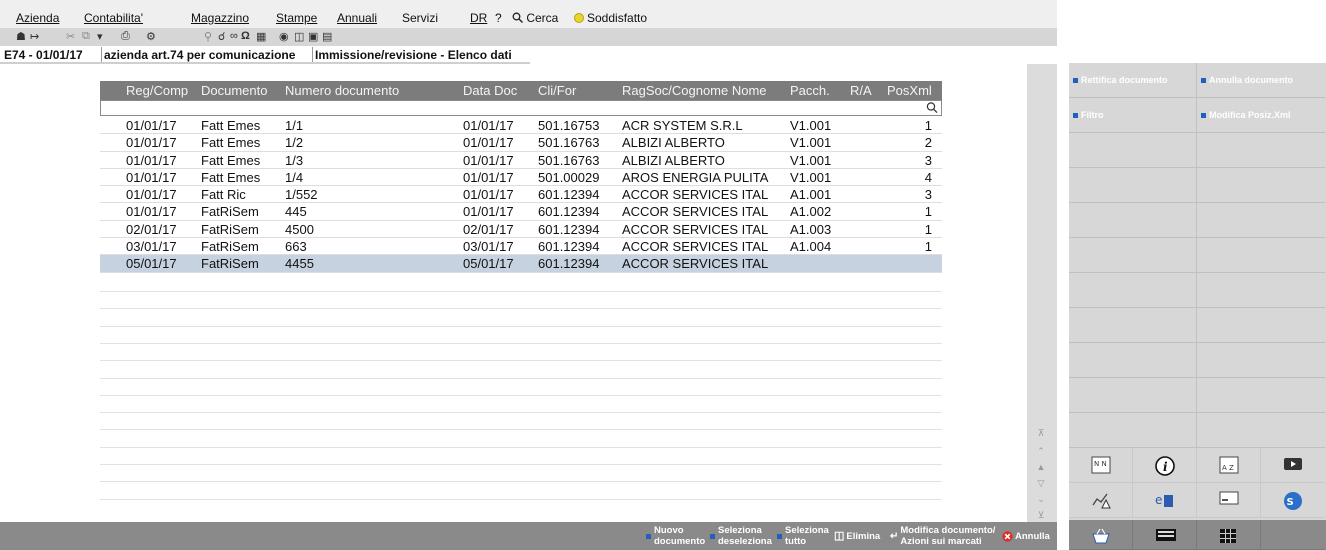  I want to click on menu-dr: DR, so click(478, 18).